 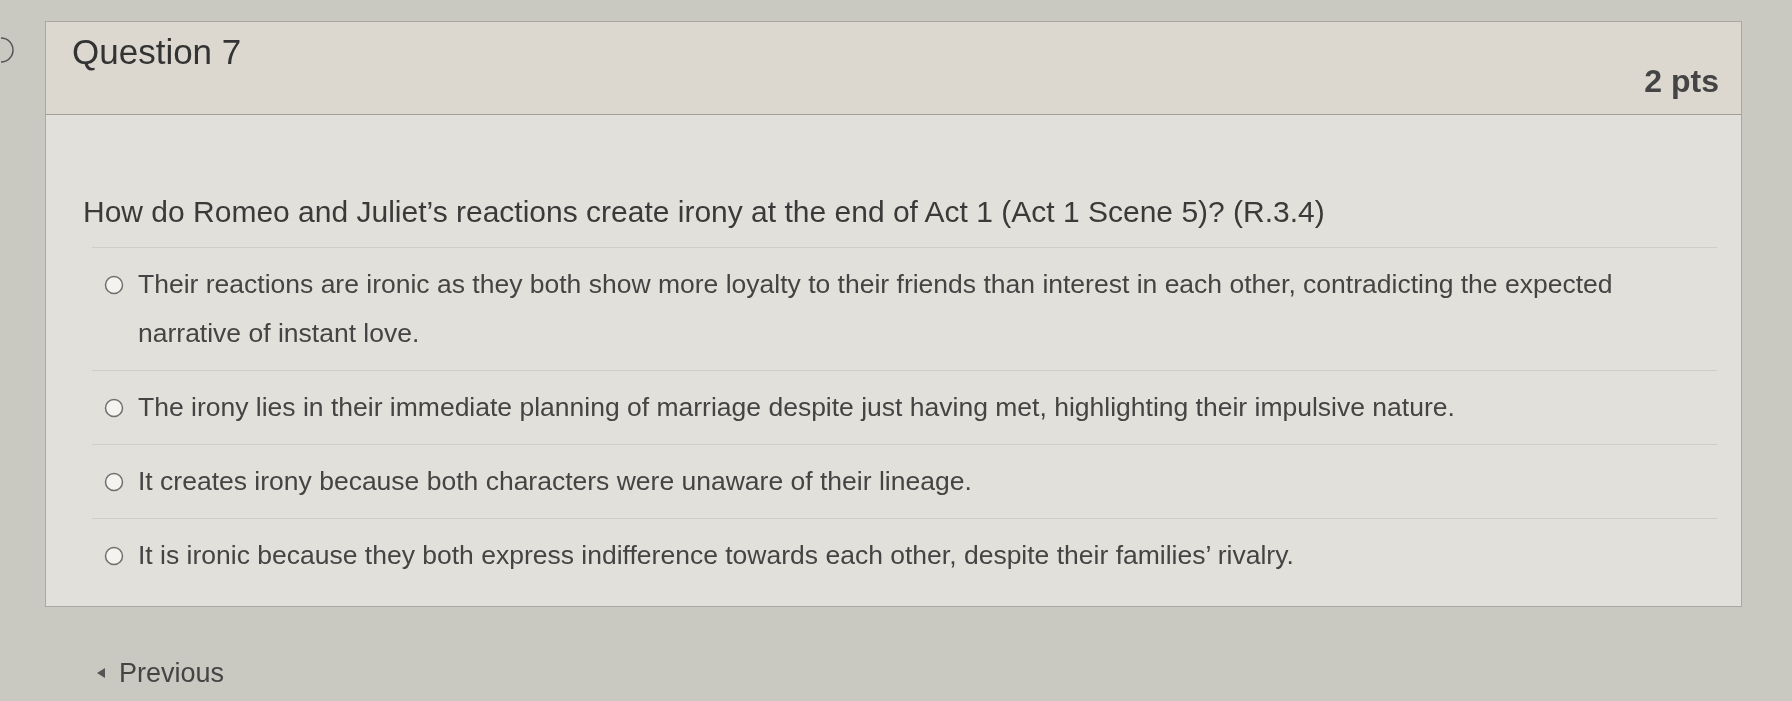 I want to click on answer-text: The irony lies in their immediate planning of marriage despite just having met, highlighting their impulsive nature., so click(x=796, y=407).